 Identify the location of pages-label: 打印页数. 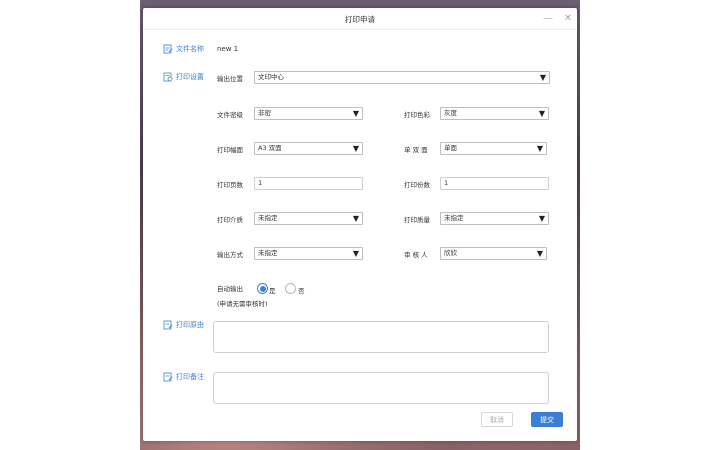
(230, 185).